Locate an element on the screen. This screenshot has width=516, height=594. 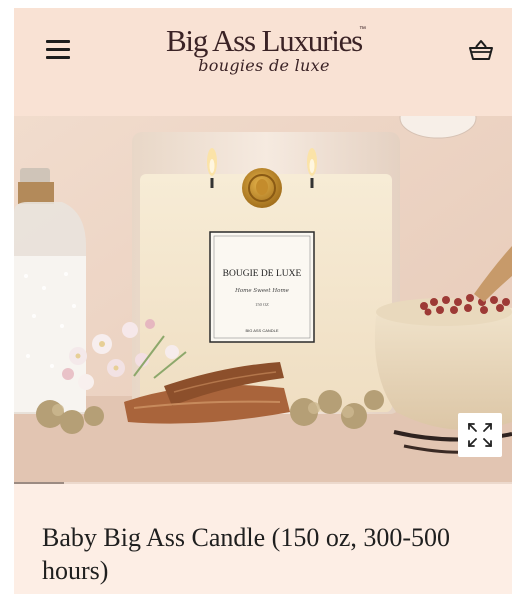
expand-arrows-icon is located at coordinates (480, 435).